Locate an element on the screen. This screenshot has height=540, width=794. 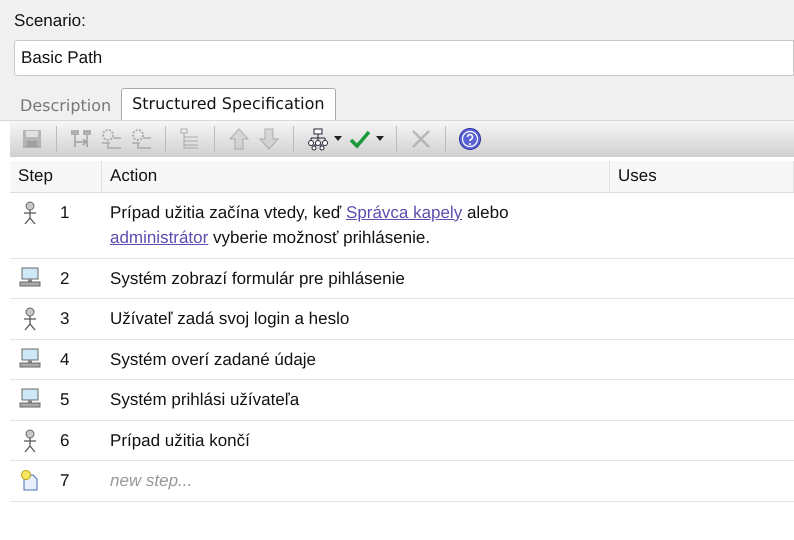
step-number: 3 is located at coordinates (65, 319).